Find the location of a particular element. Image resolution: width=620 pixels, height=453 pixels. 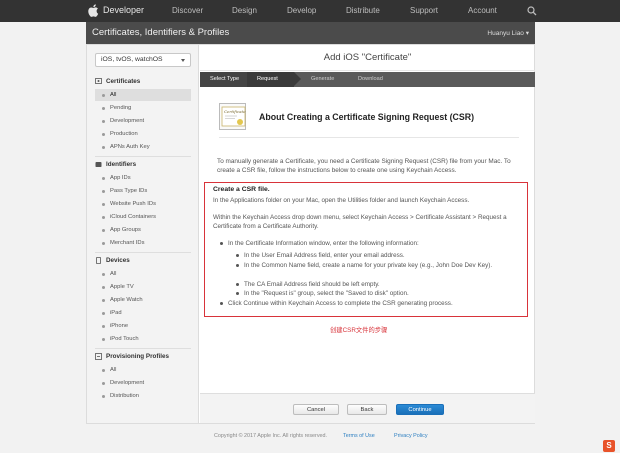

step-select-type: Select Type is located at coordinates (223, 79).